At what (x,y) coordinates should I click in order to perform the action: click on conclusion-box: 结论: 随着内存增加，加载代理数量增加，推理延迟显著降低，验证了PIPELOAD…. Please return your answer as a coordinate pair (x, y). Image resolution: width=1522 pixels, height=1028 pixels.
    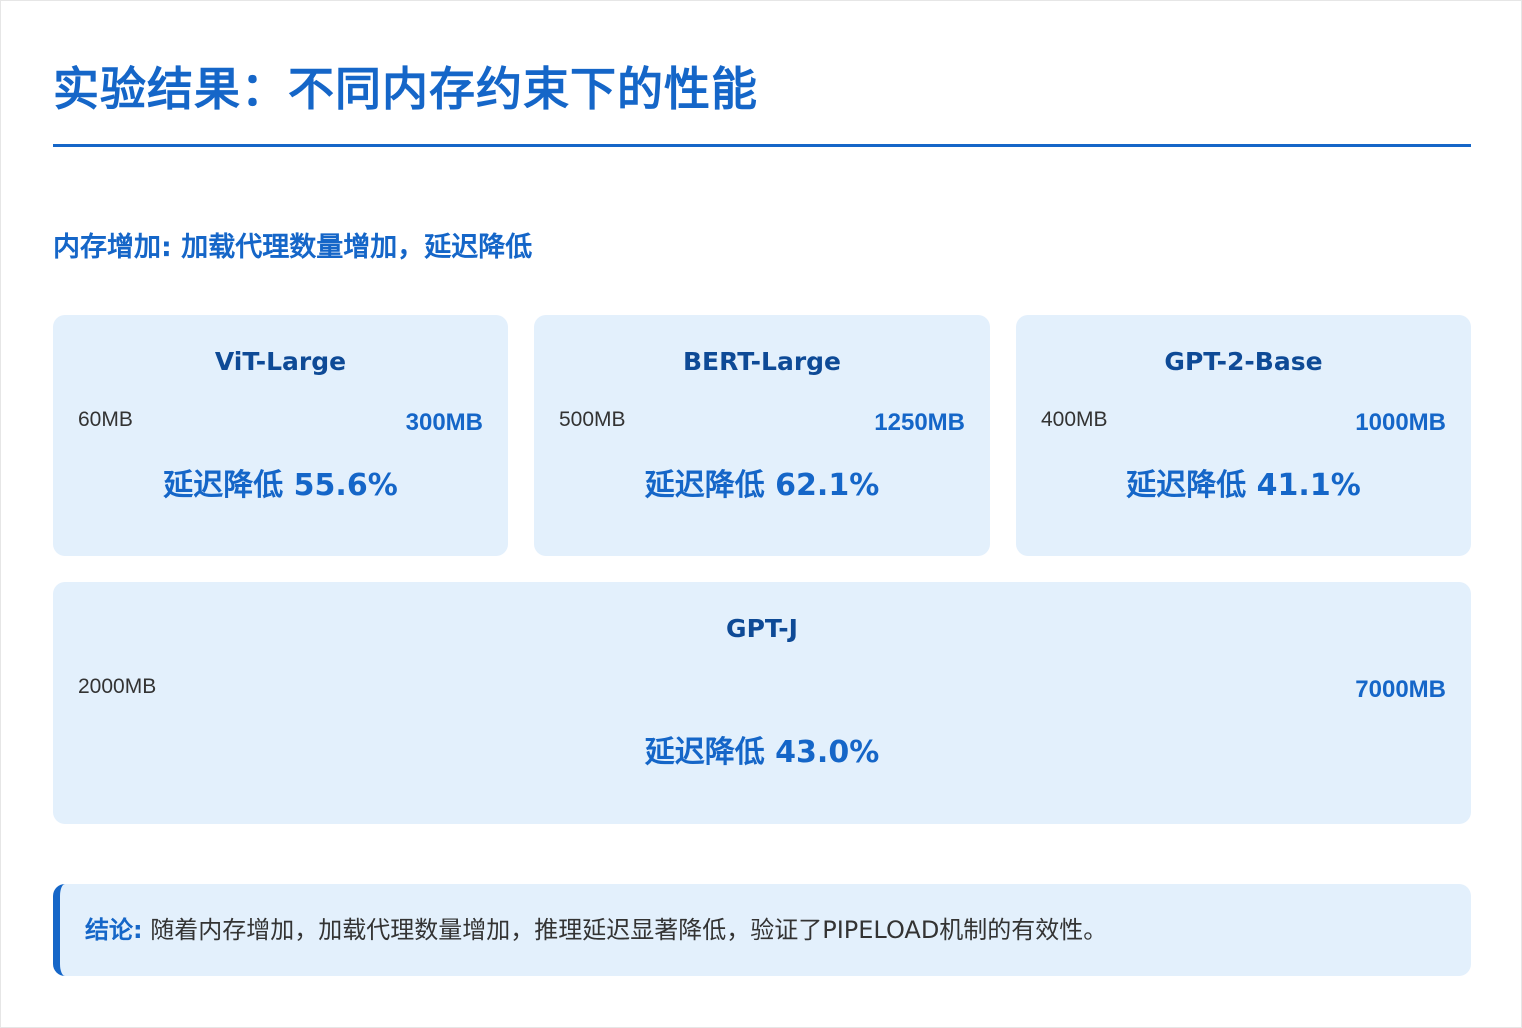
    Looking at the image, I should click on (762, 930).